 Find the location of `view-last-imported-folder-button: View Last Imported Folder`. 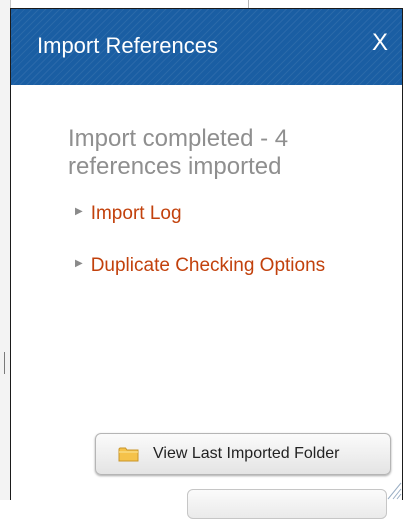

view-last-imported-folder-button: View Last Imported Folder is located at coordinates (243, 454).